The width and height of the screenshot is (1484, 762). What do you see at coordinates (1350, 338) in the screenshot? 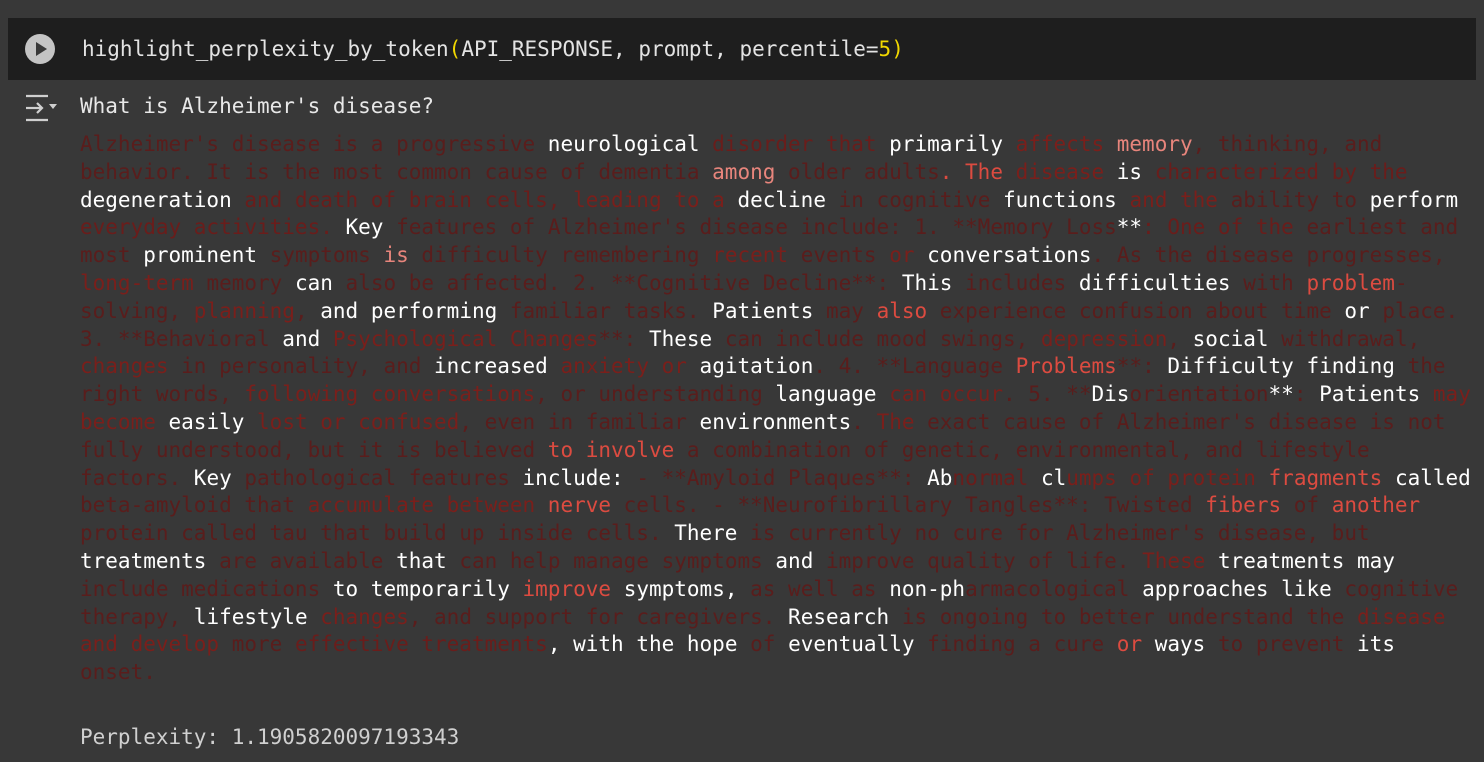
I see `token: withdrawal,` at bounding box center [1350, 338].